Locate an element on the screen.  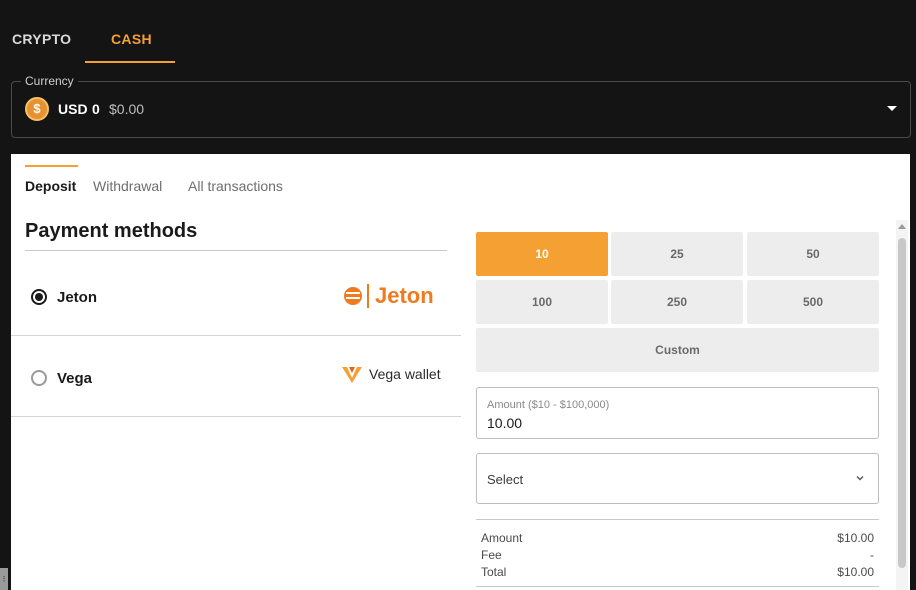
currency-balance: 0 is located at coordinates (96, 109).